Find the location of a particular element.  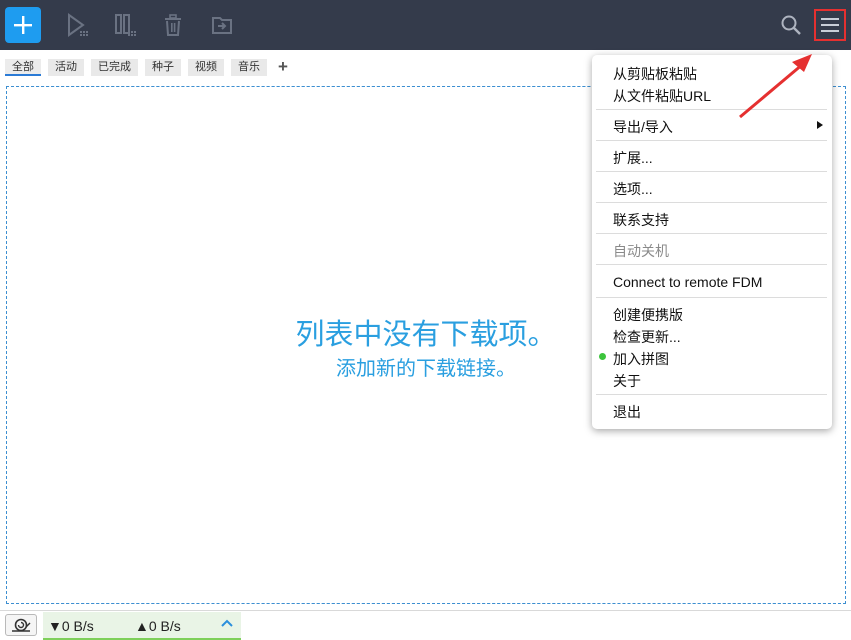

menu-item-paste-file-url: 从文件粘贴URL is located at coordinates (662, 96).